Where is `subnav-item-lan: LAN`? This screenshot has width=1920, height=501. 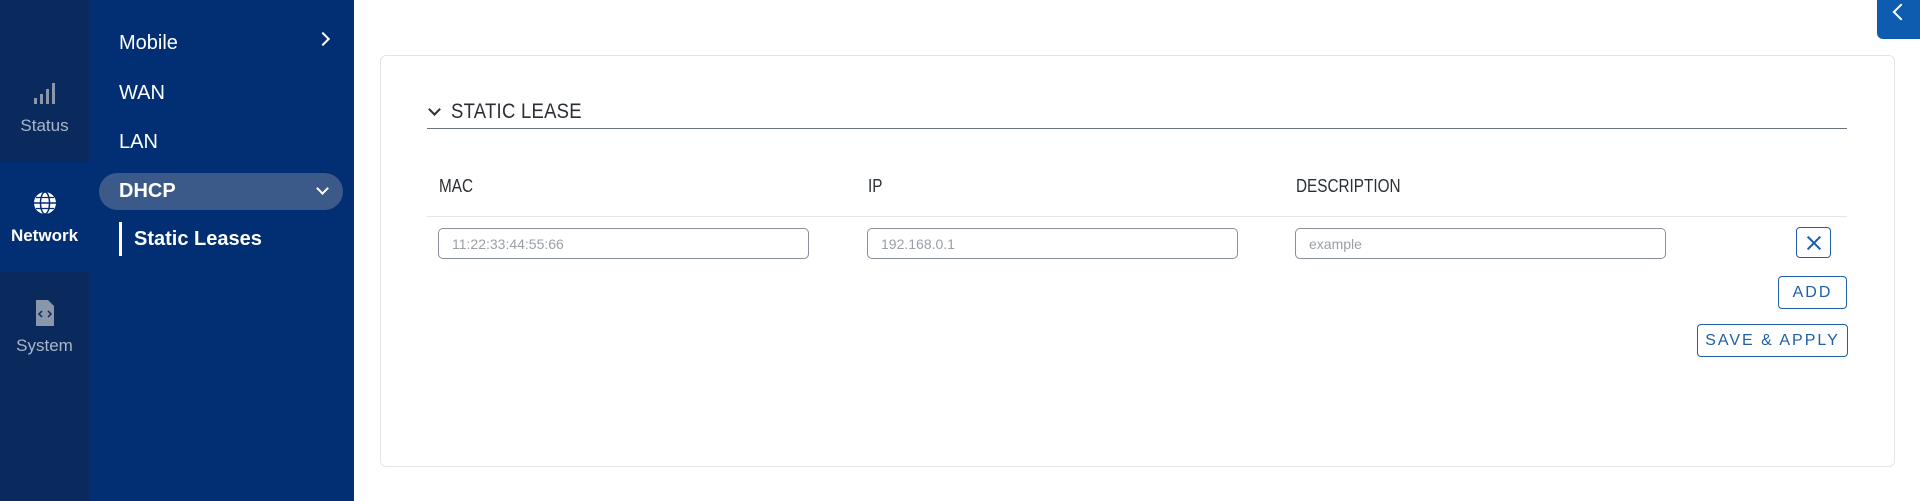
subnav-item-lan: LAN is located at coordinates (226, 142).